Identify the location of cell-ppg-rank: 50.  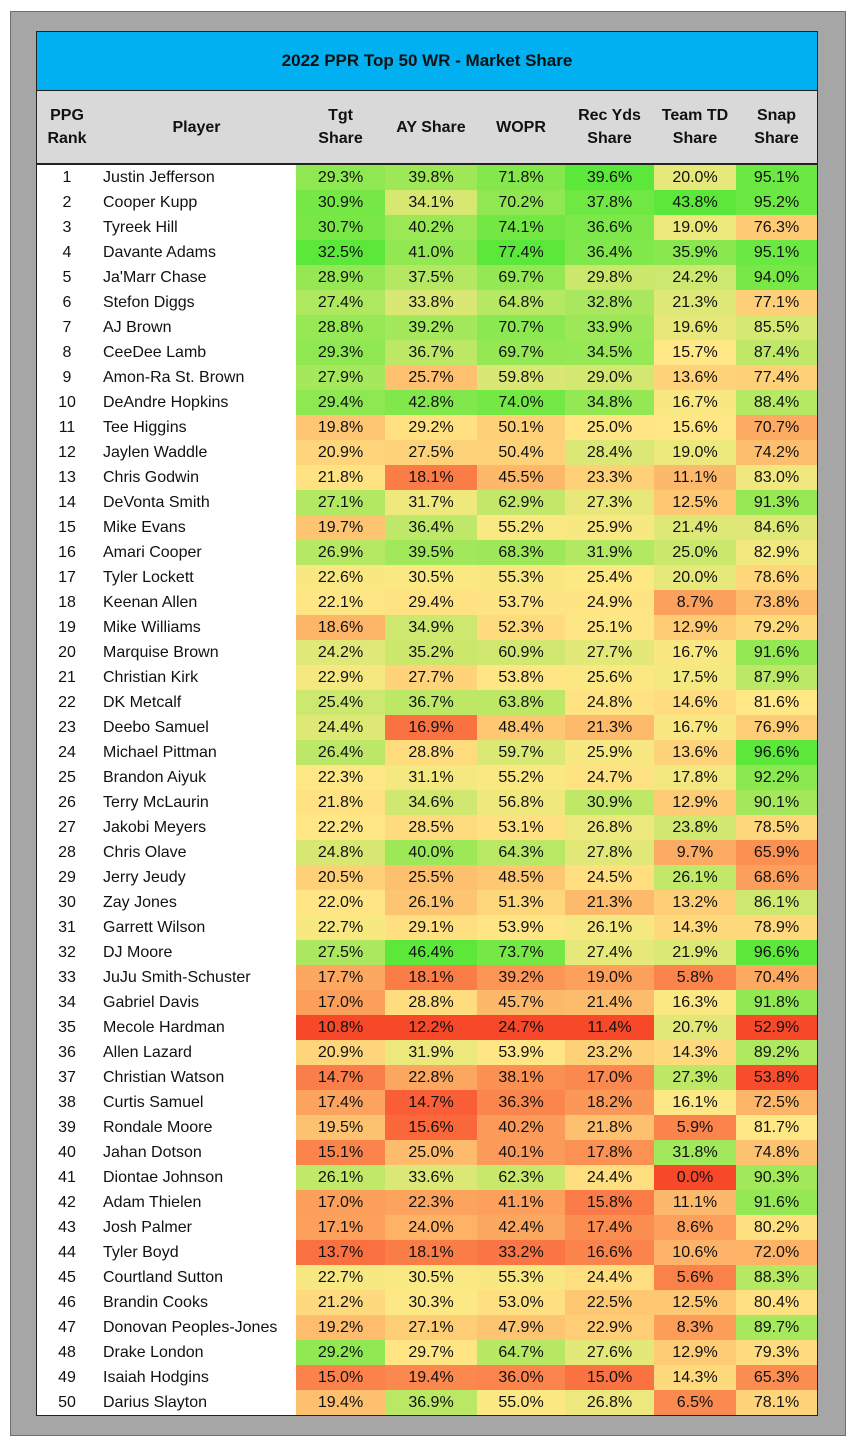
(67, 1402).